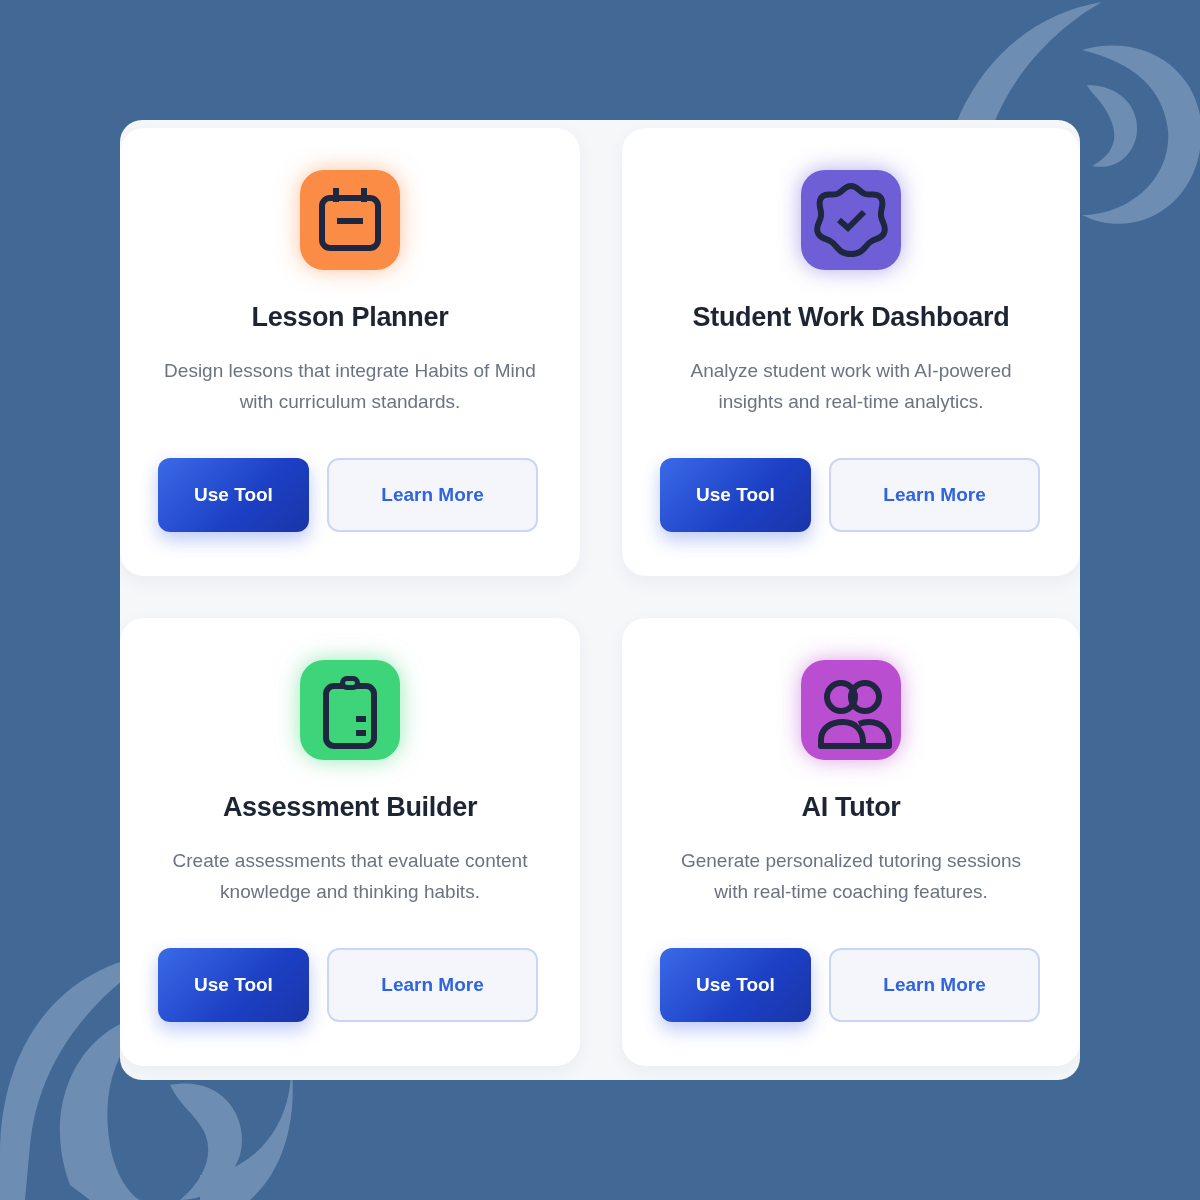  I want to click on card-description: Design lessons that integrate Habits of Mind with curriculum standards., so click(350, 386).